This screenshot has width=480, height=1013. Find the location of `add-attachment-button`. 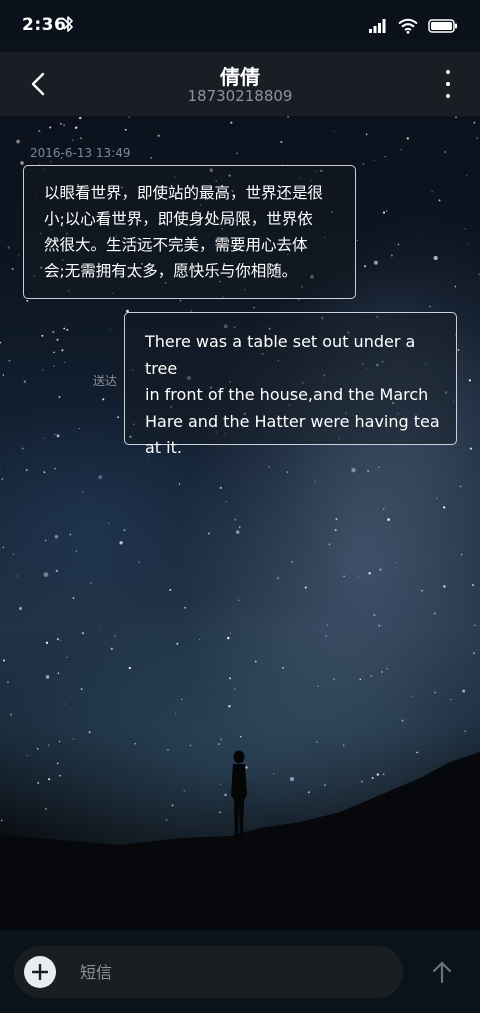

add-attachment-button is located at coordinates (40, 972).